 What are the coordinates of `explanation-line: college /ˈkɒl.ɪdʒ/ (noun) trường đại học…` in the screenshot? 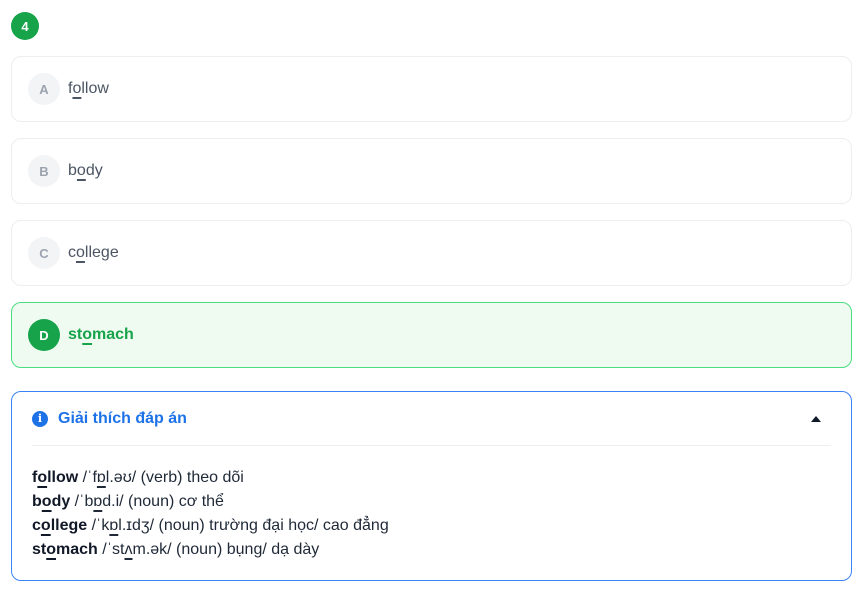 It's located at (210, 525).